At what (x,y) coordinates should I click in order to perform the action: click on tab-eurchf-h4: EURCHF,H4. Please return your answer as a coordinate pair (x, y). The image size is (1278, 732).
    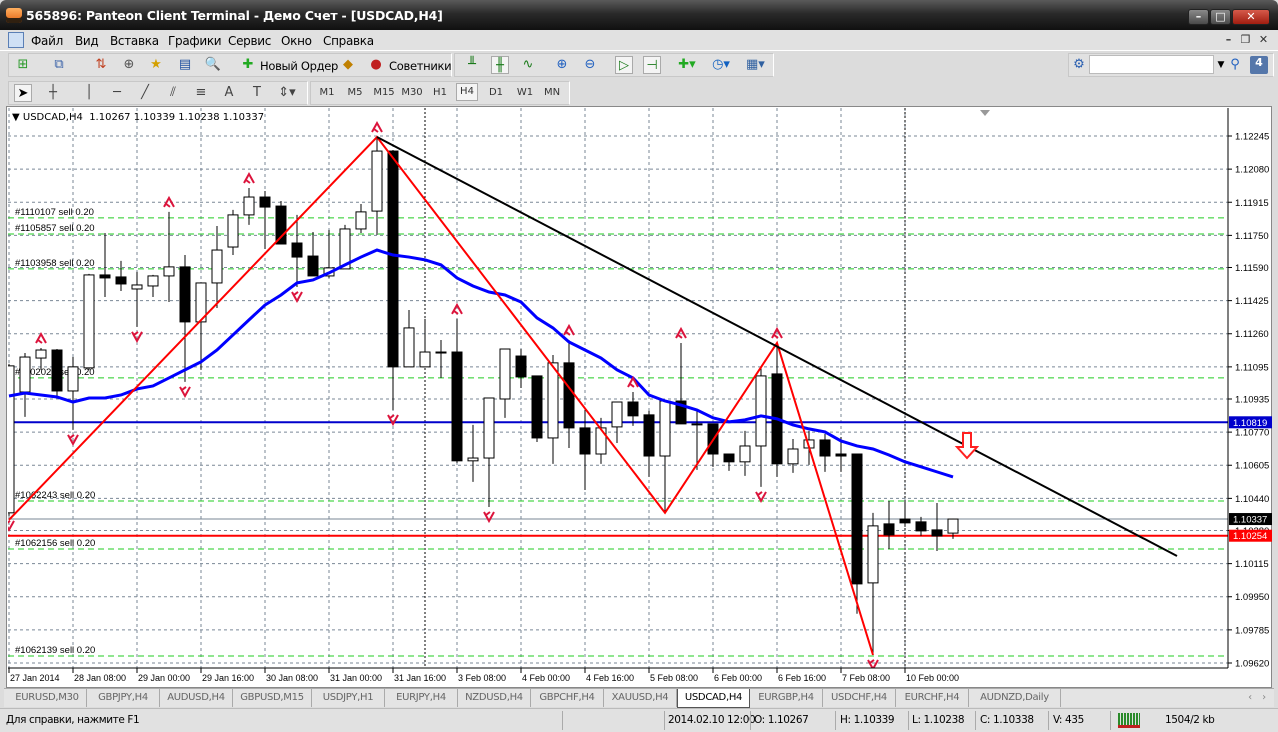
    Looking at the image, I should click on (932, 698).